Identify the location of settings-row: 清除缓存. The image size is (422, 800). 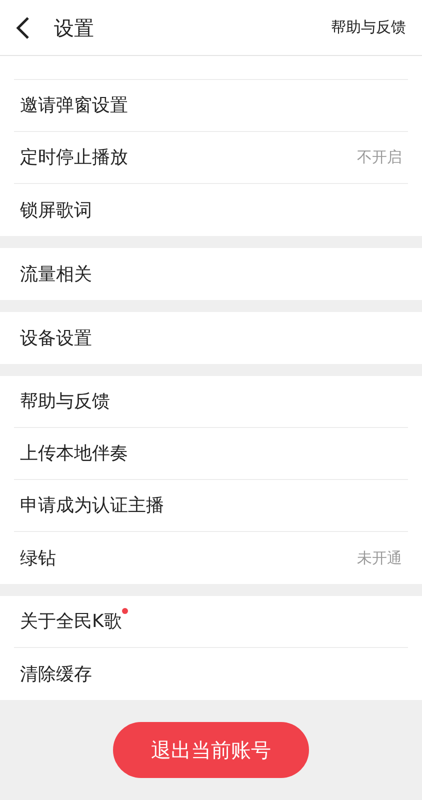
(211, 674).